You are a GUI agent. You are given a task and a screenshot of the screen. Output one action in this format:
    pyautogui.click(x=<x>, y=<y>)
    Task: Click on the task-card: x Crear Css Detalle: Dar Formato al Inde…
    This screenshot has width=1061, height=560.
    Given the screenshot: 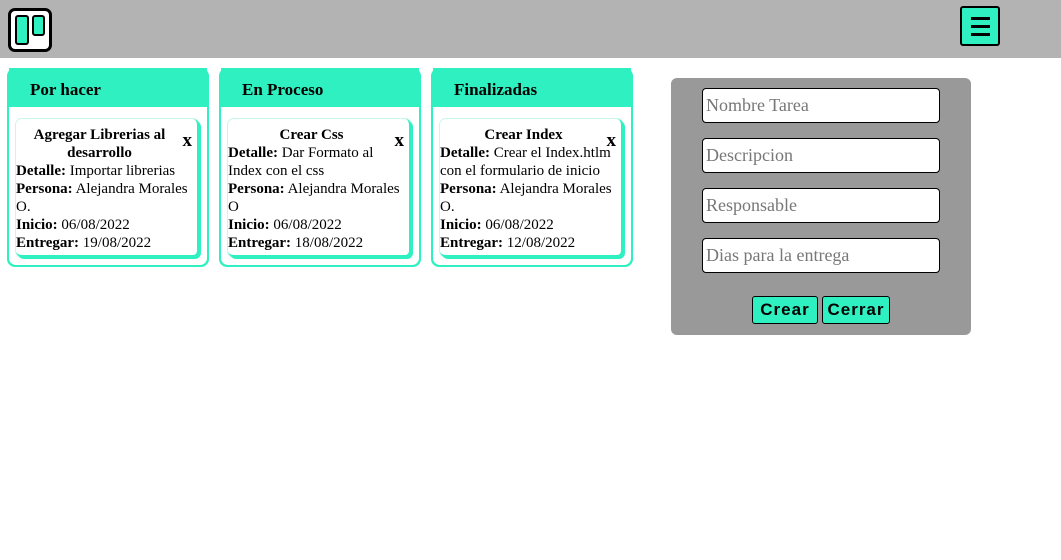 What is the action you would take?
    pyautogui.click(x=319, y=188)
    